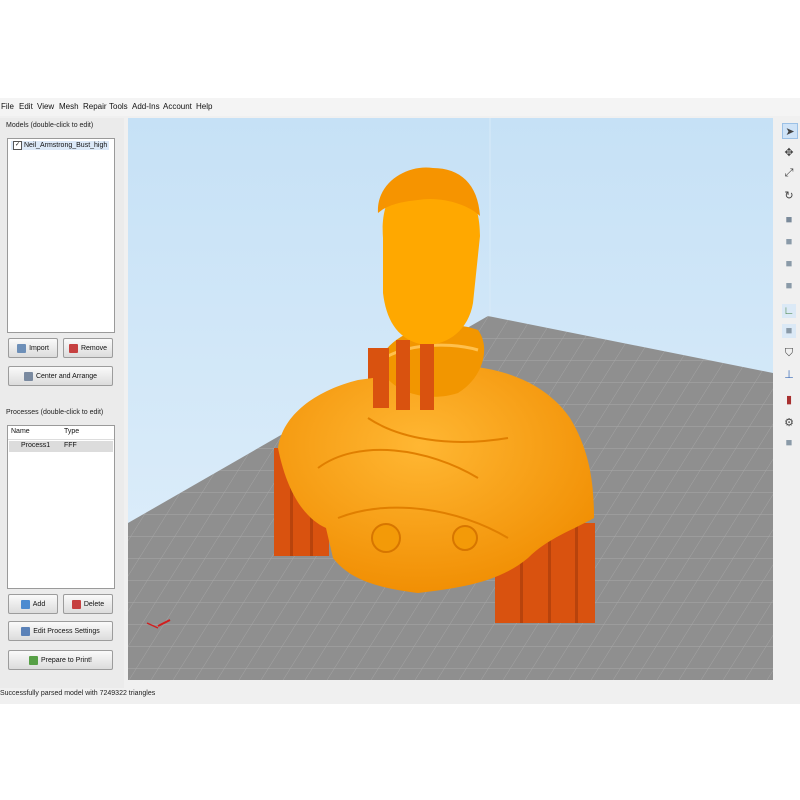 This screenshot has width=800, height=800. What do you see at coordinates (789, 353) in the screenshot?
I see `shield-icon: ⛉` at bounding box center [789, 353].